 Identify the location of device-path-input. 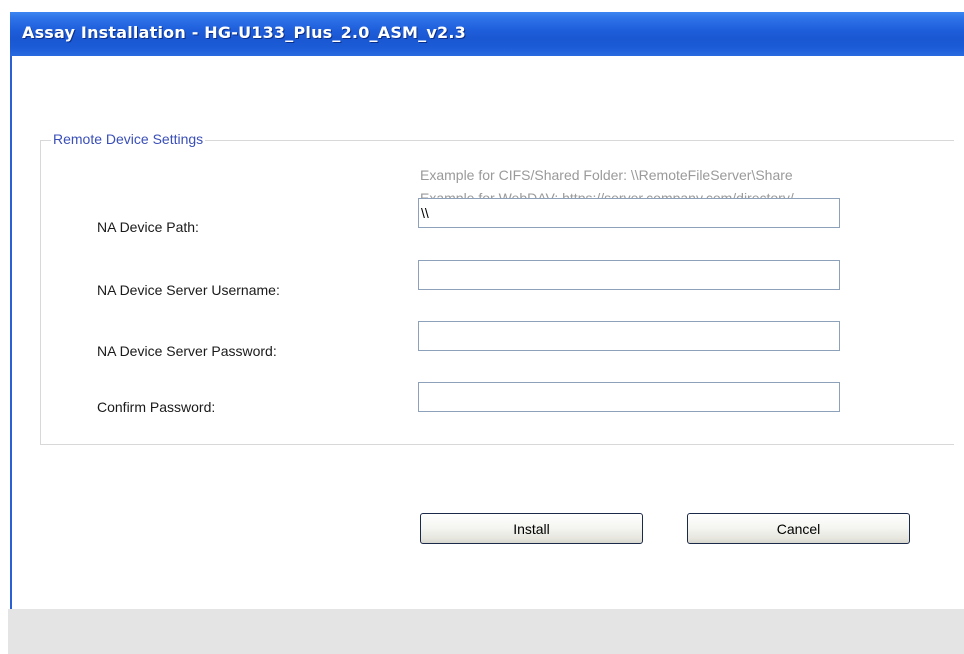
(629, 213).